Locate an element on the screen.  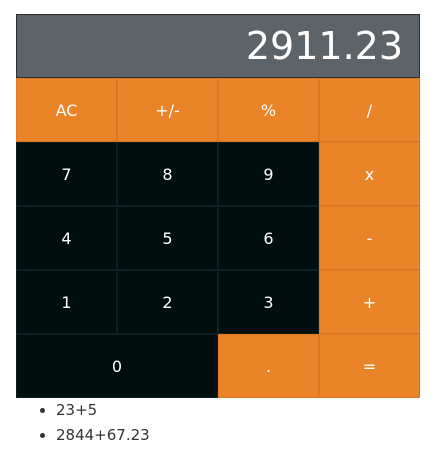
add-button: + is located at coordinates (369, 302).